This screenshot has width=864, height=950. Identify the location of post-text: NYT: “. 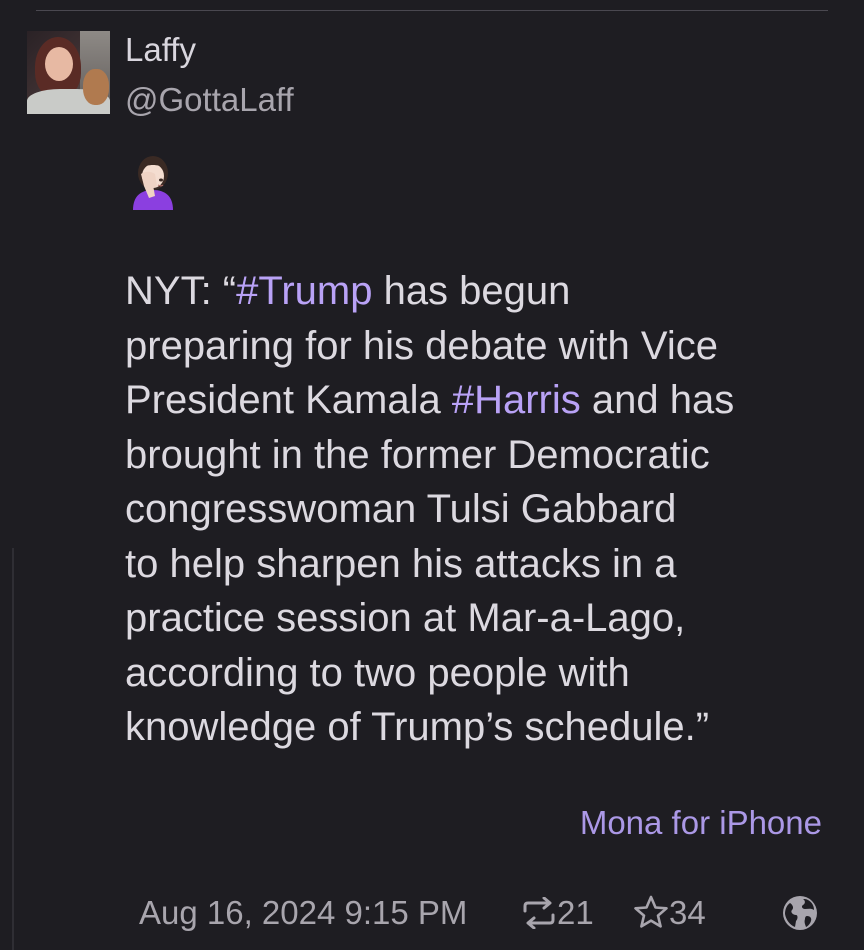
(181, 291).